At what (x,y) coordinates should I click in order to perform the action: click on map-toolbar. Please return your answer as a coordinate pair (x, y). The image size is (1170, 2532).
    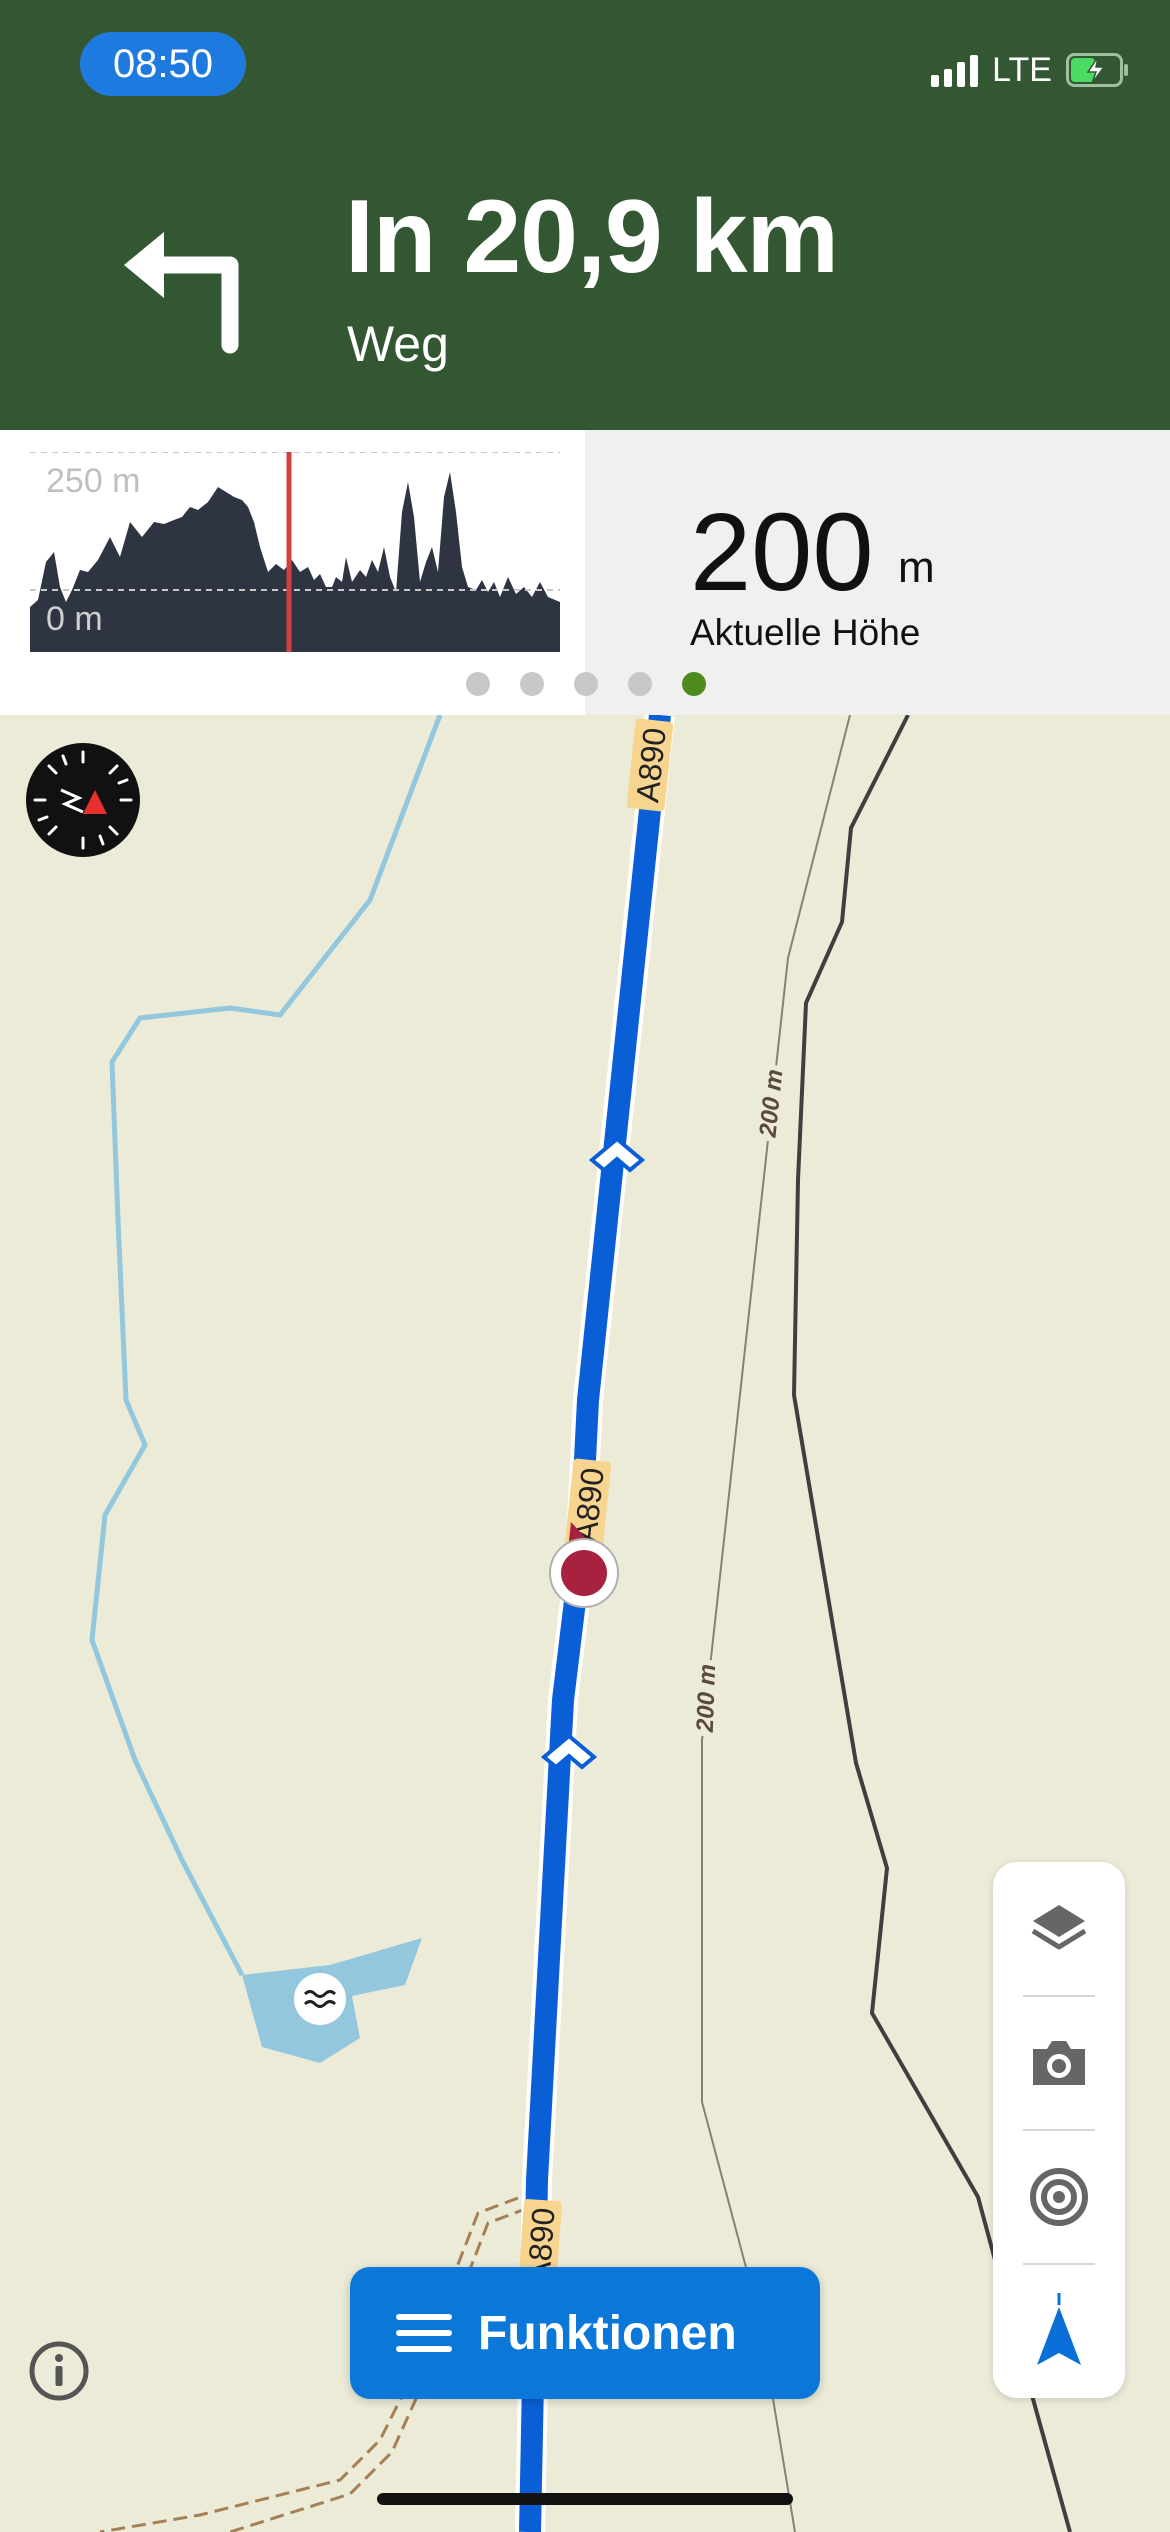
    Looking at the image, I should click on (1059, 2130).